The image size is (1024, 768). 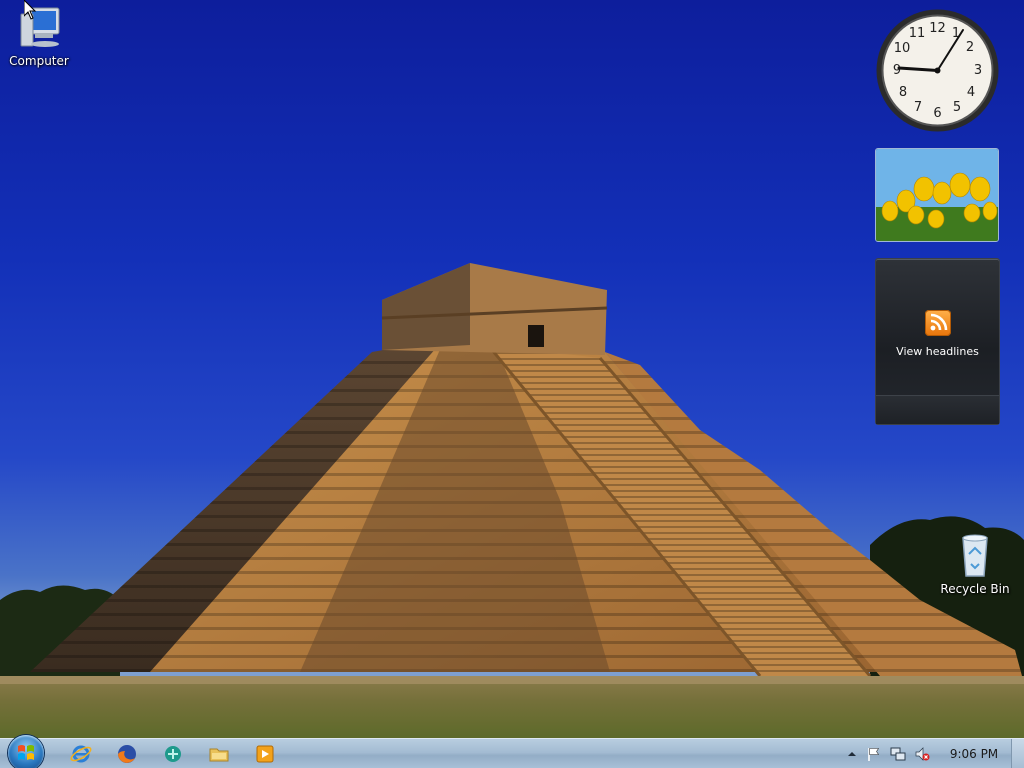 I want to click on computer-icon, so click(x=40, y=27).